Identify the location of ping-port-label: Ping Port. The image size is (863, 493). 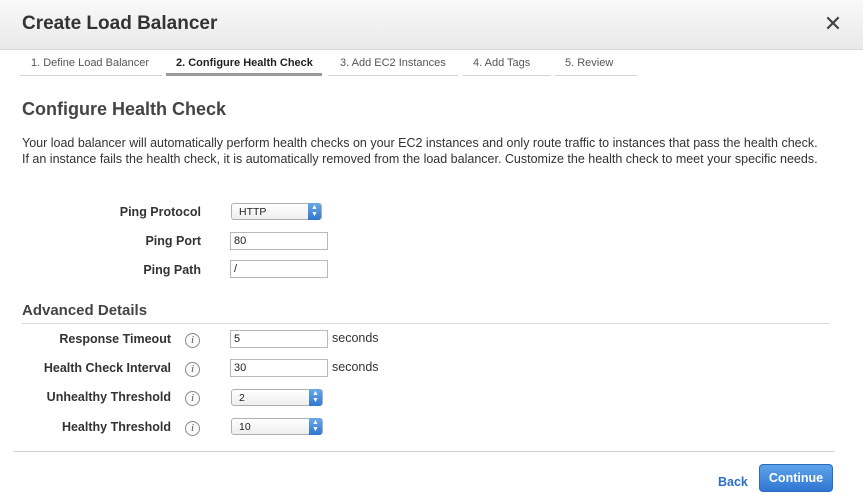
(173, 241).